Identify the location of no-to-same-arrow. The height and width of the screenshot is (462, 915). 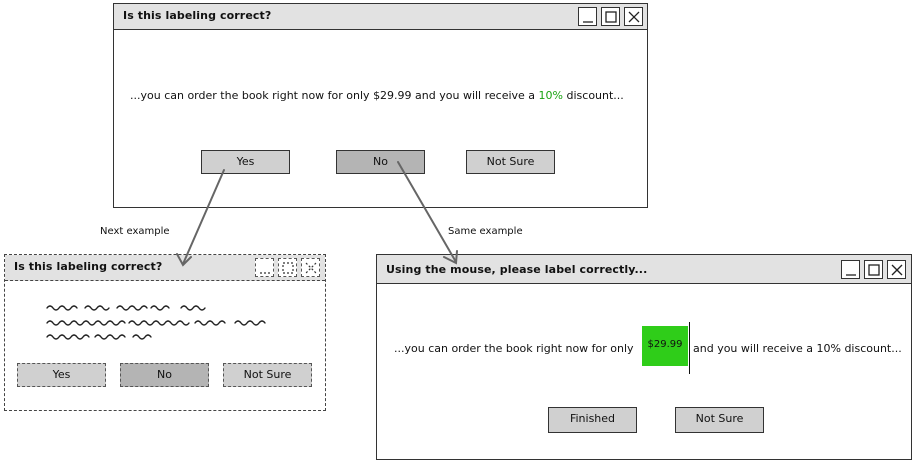
(427, 212).